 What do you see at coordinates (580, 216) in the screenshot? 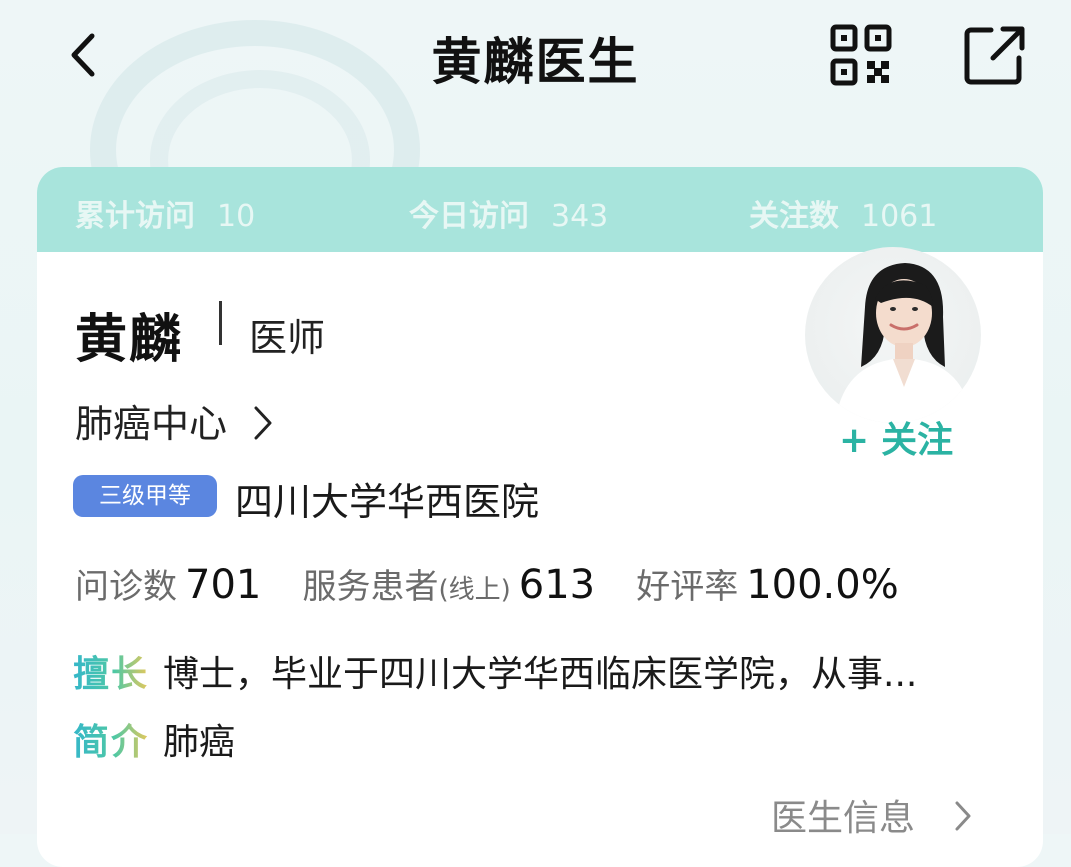
I see `today-visits-value: 343` at bounding box center [580, 216].